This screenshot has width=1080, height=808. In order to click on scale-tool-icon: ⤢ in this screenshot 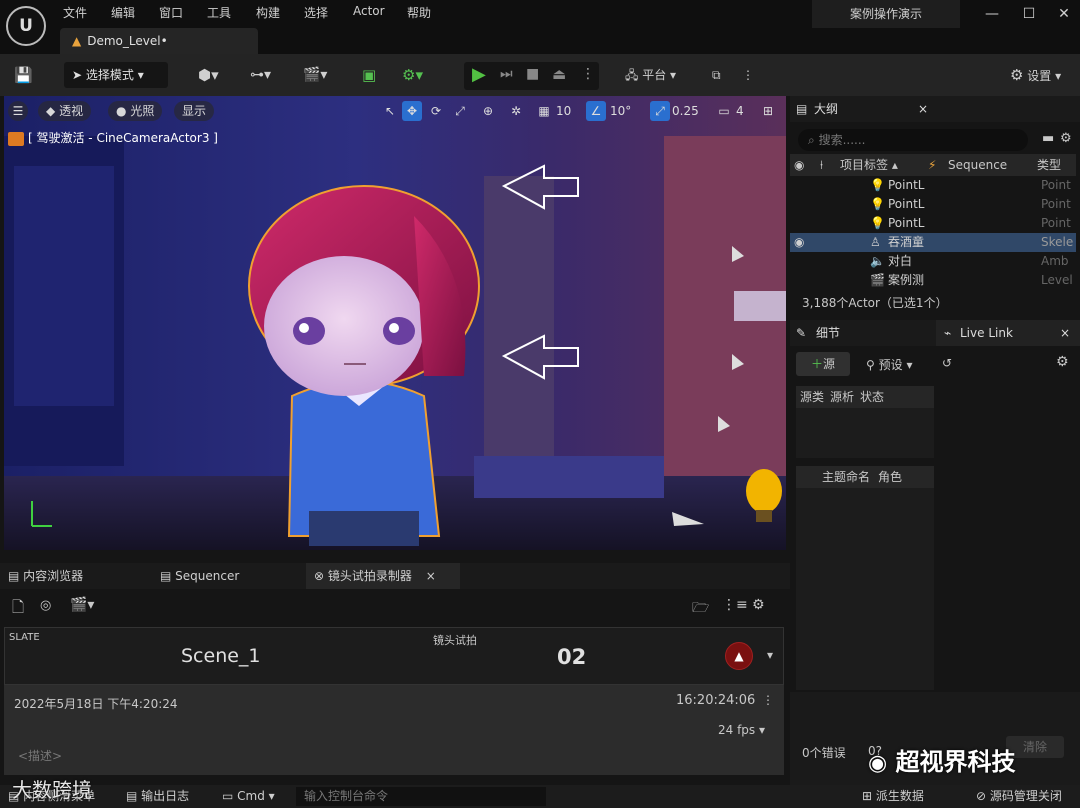, I will do `click(460, 111)`.